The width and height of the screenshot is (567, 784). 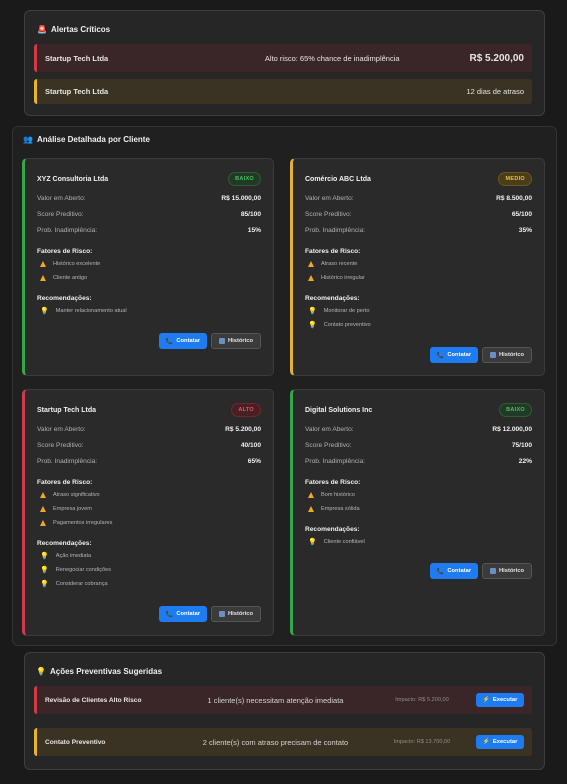 I want to click on action-title: Contato Preventivo, so click(x=75, y=742).